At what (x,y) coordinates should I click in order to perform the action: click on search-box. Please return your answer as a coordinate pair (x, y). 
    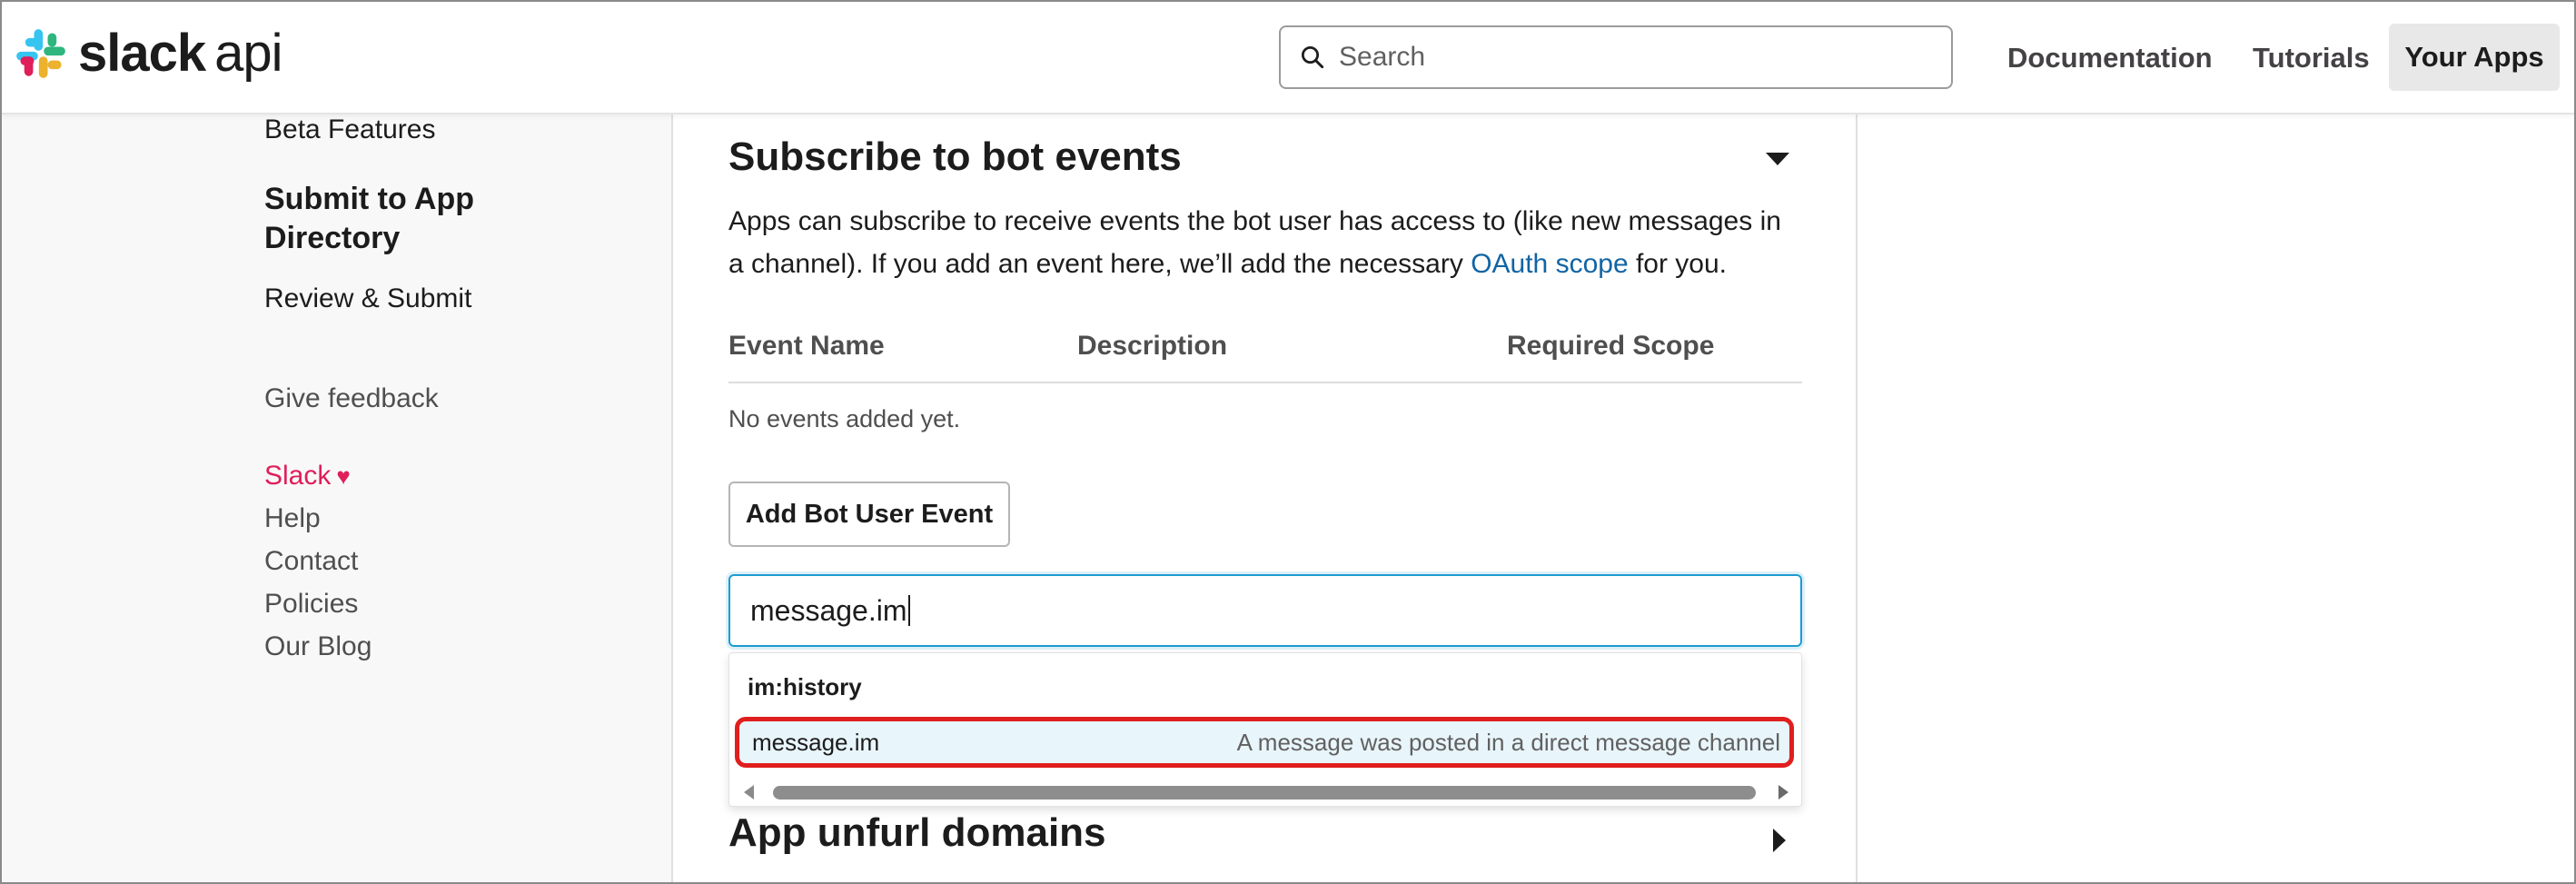
    Looking at the image, I should click on (1616, 57).